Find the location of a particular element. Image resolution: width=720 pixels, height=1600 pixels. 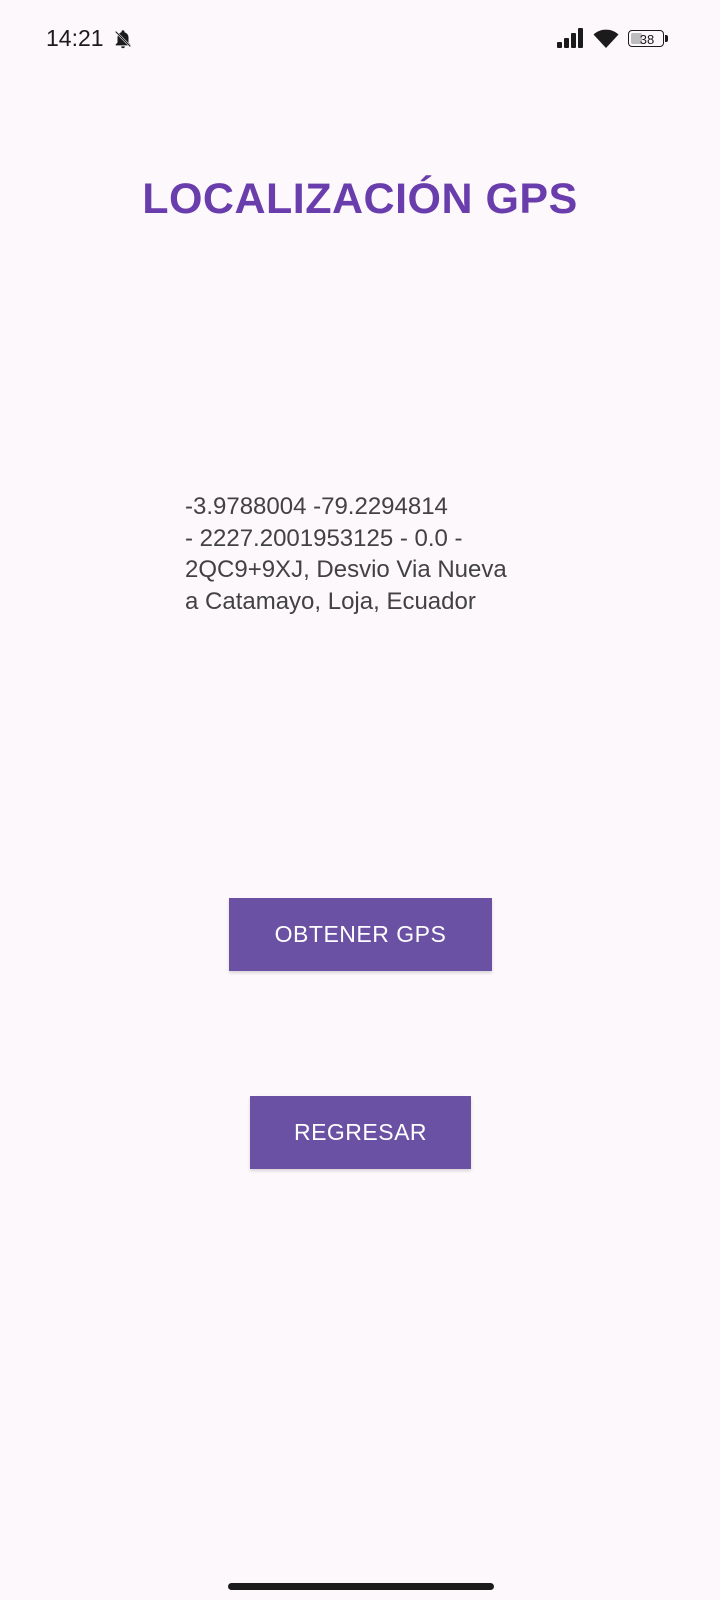

page-title: LOCALIZACIÓN GPS is located at coordinates (360, 199).